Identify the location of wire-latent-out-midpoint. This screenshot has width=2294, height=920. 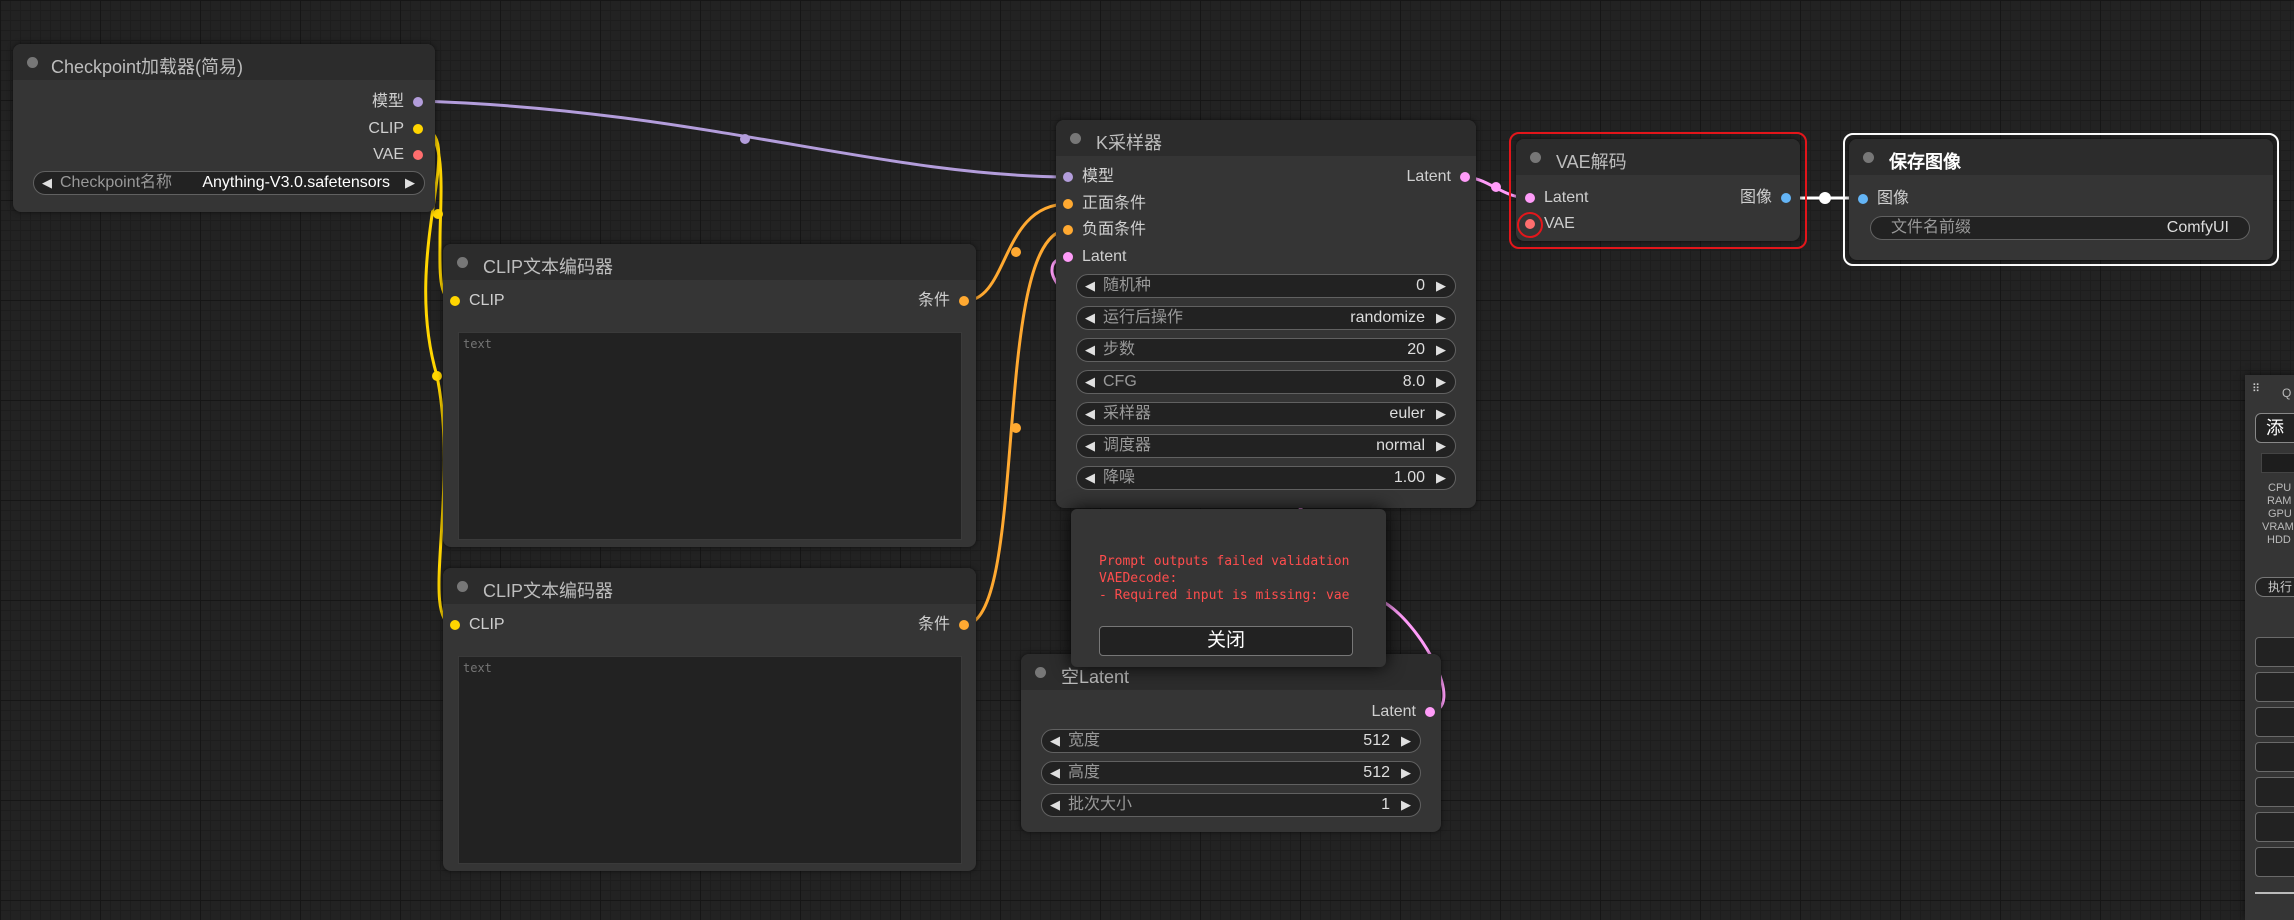
(1496, 187).